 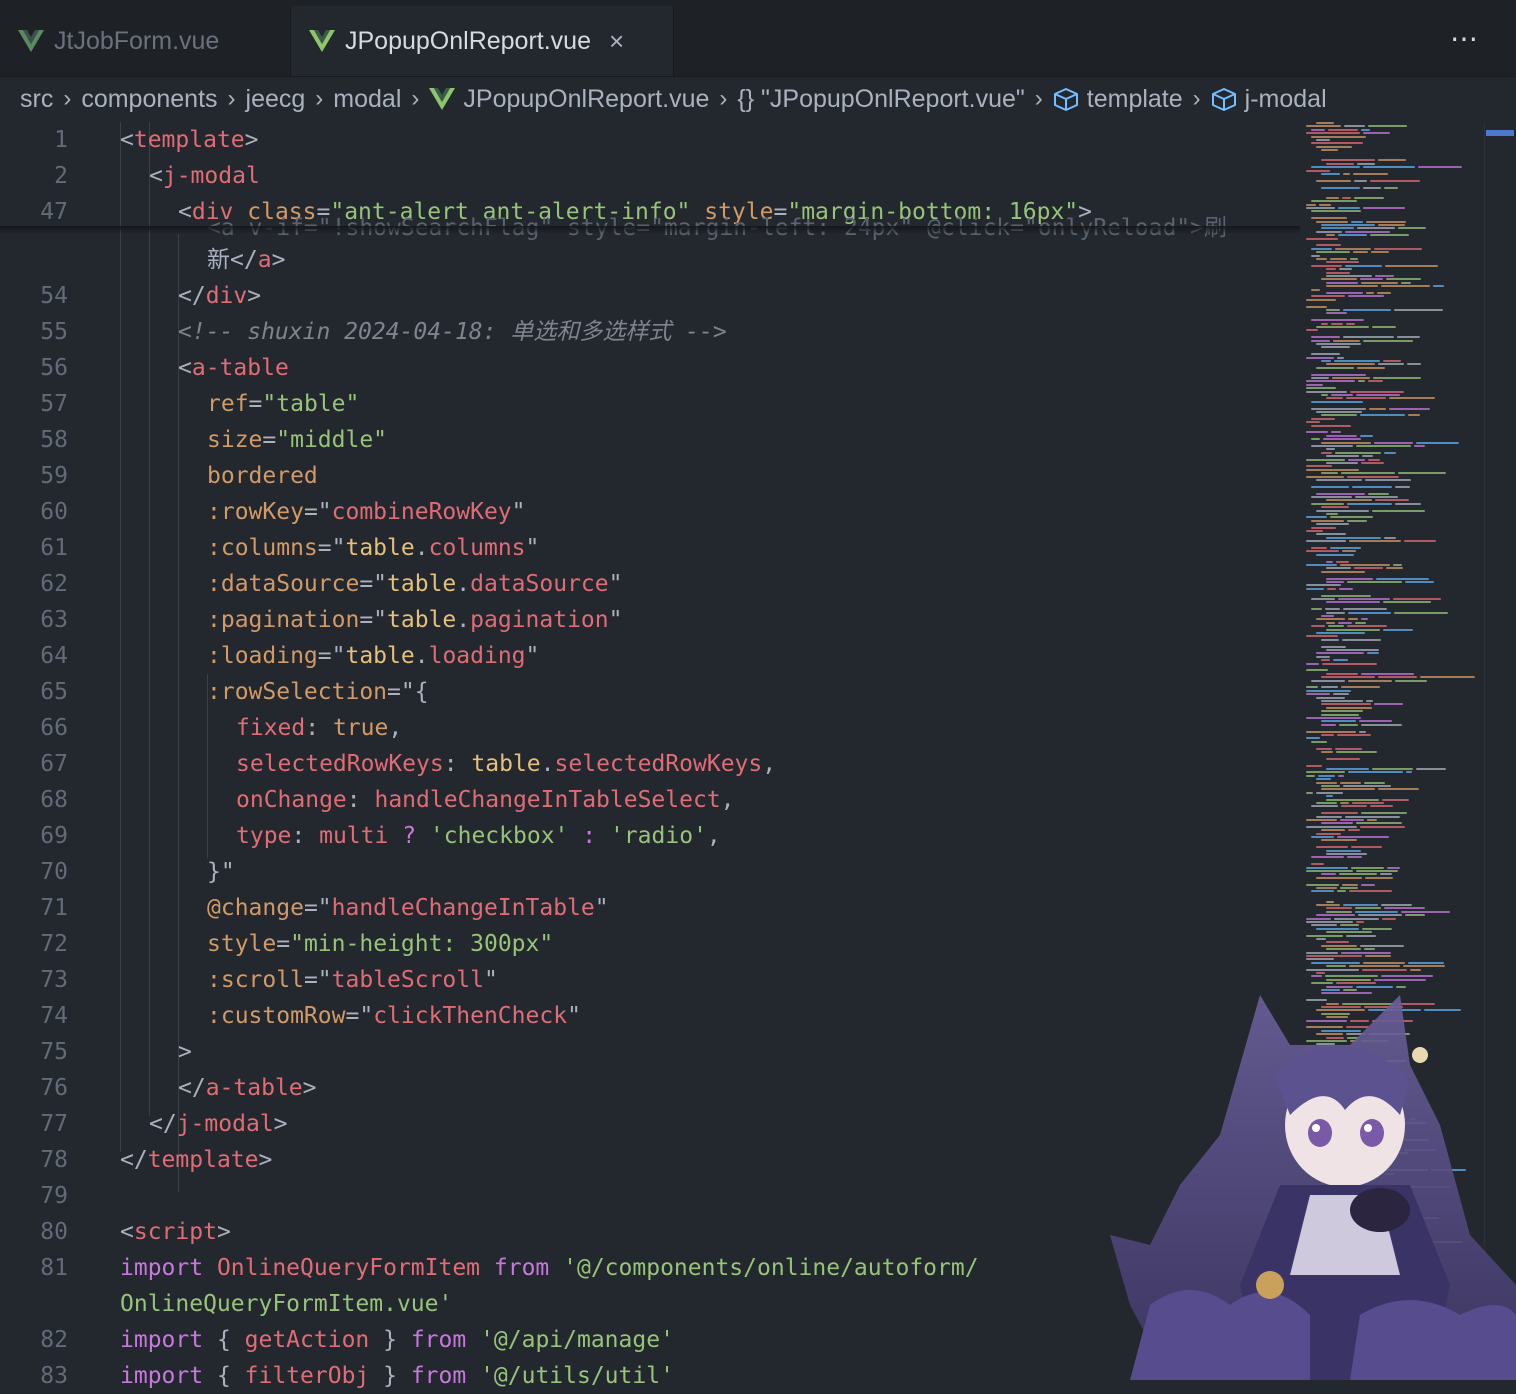 What do you see at coordinates (650, 512) in the screenshot?
I see `code-line: 60:rowKey="combineRowKey"` at bounding box center [650, 512].